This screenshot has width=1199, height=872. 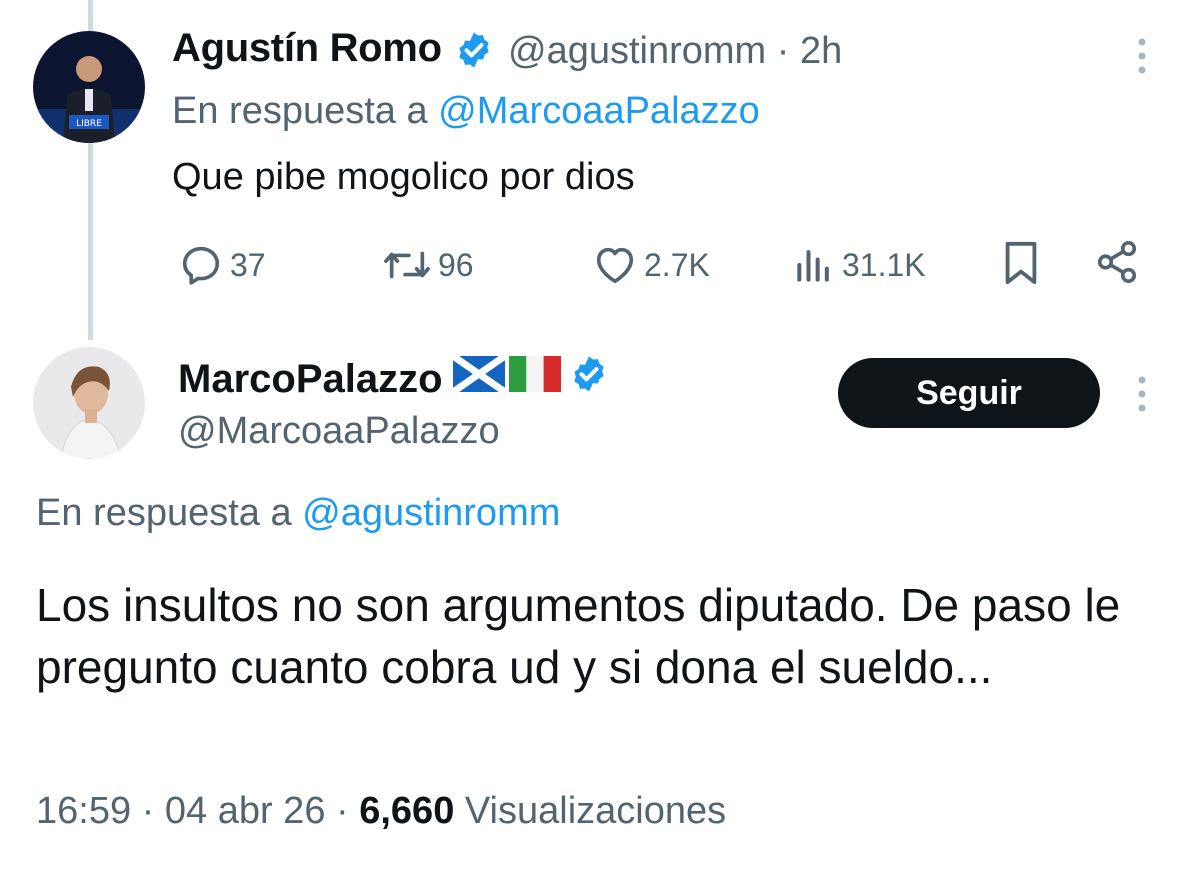 I want to click on follow-button: Seguir, so click(x=969, y=393).